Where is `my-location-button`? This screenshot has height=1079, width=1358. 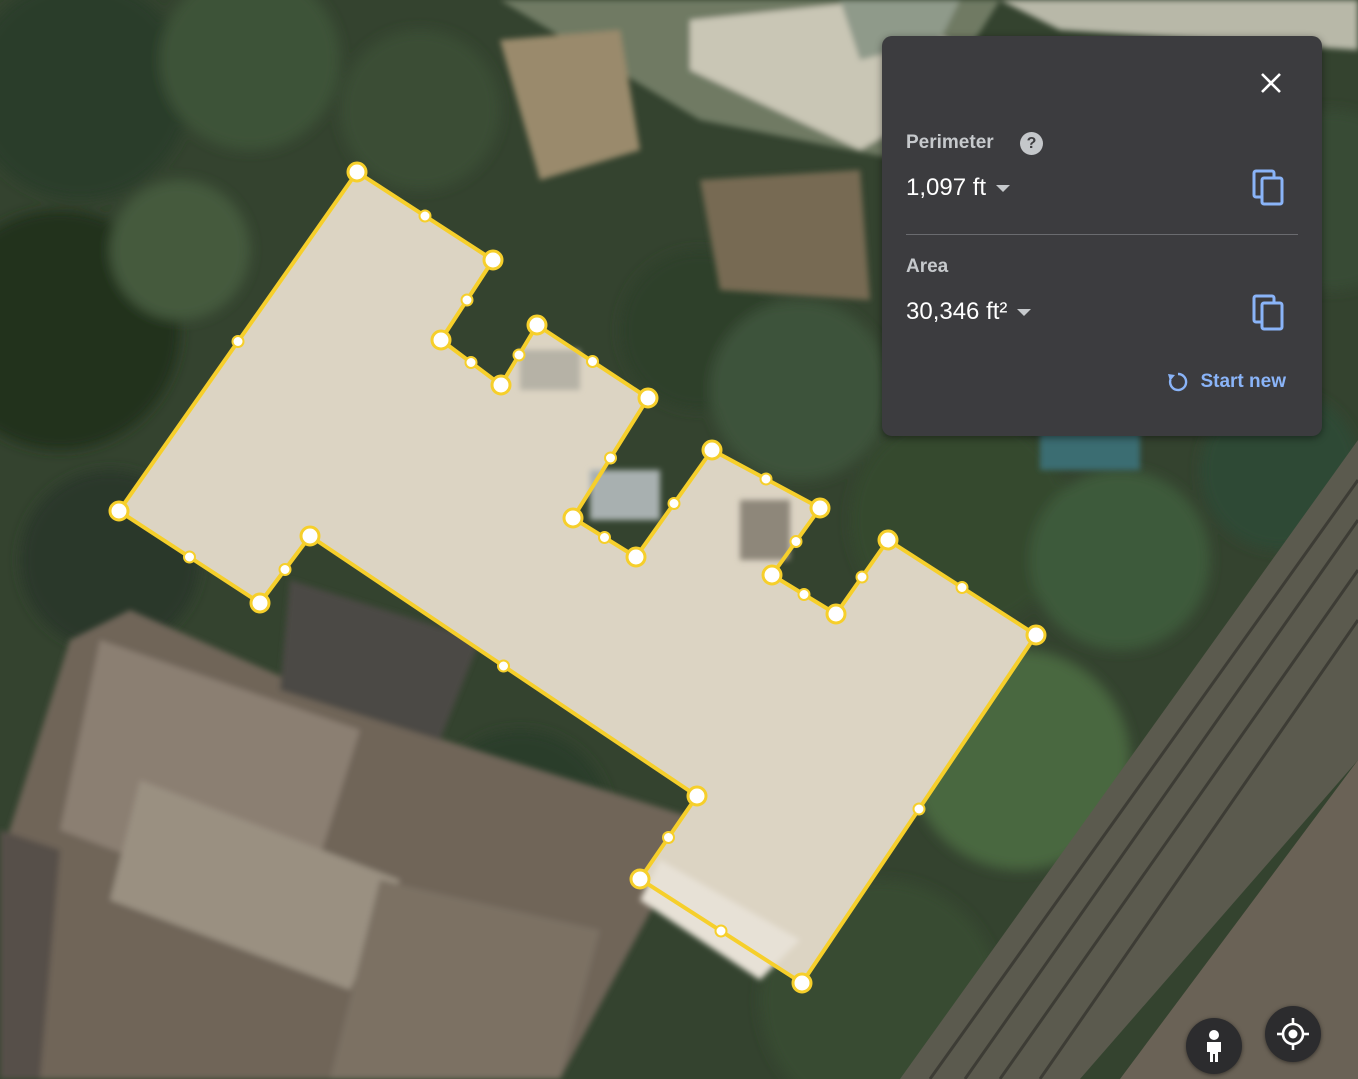 my-location-button is located at coordinates (1293, 1034).